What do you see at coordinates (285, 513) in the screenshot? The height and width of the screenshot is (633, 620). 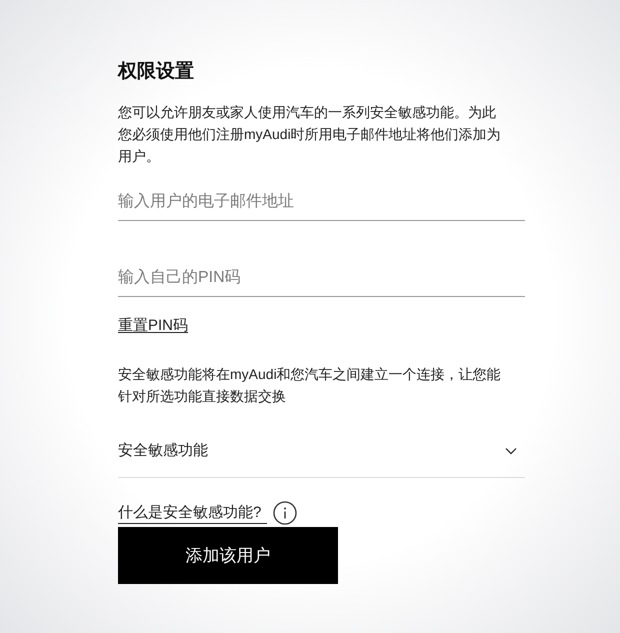 I see `info-icon` at bounding box center [285, 513].